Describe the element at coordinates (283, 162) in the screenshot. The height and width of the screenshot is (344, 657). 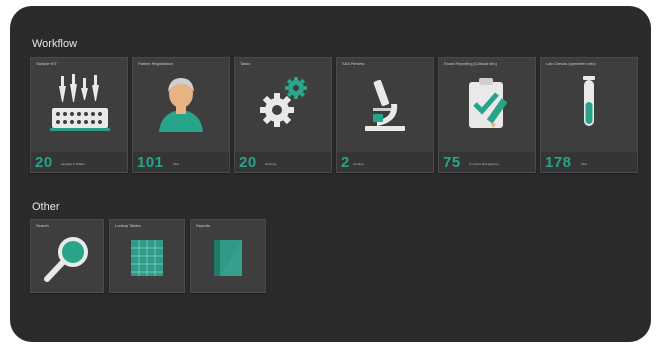
I see `card-footer: 20 Running` at that location.